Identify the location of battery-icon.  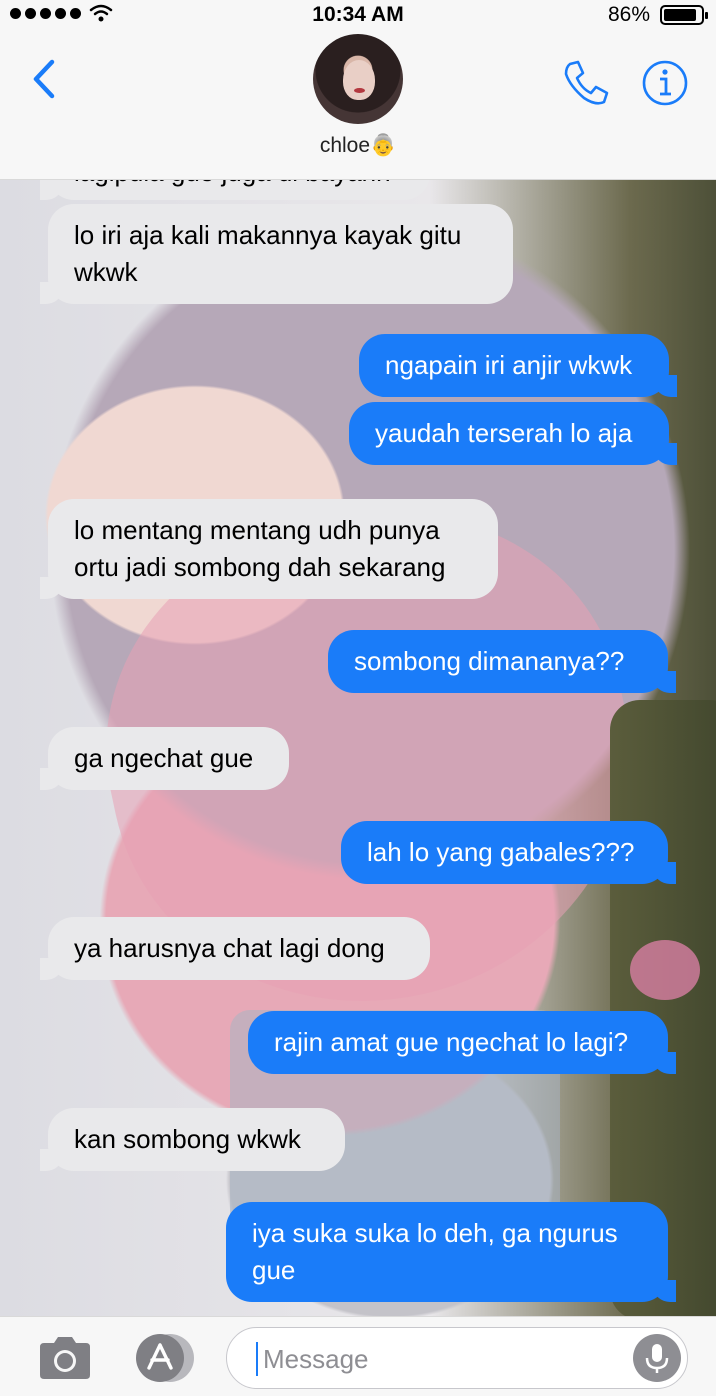
(684, 15).